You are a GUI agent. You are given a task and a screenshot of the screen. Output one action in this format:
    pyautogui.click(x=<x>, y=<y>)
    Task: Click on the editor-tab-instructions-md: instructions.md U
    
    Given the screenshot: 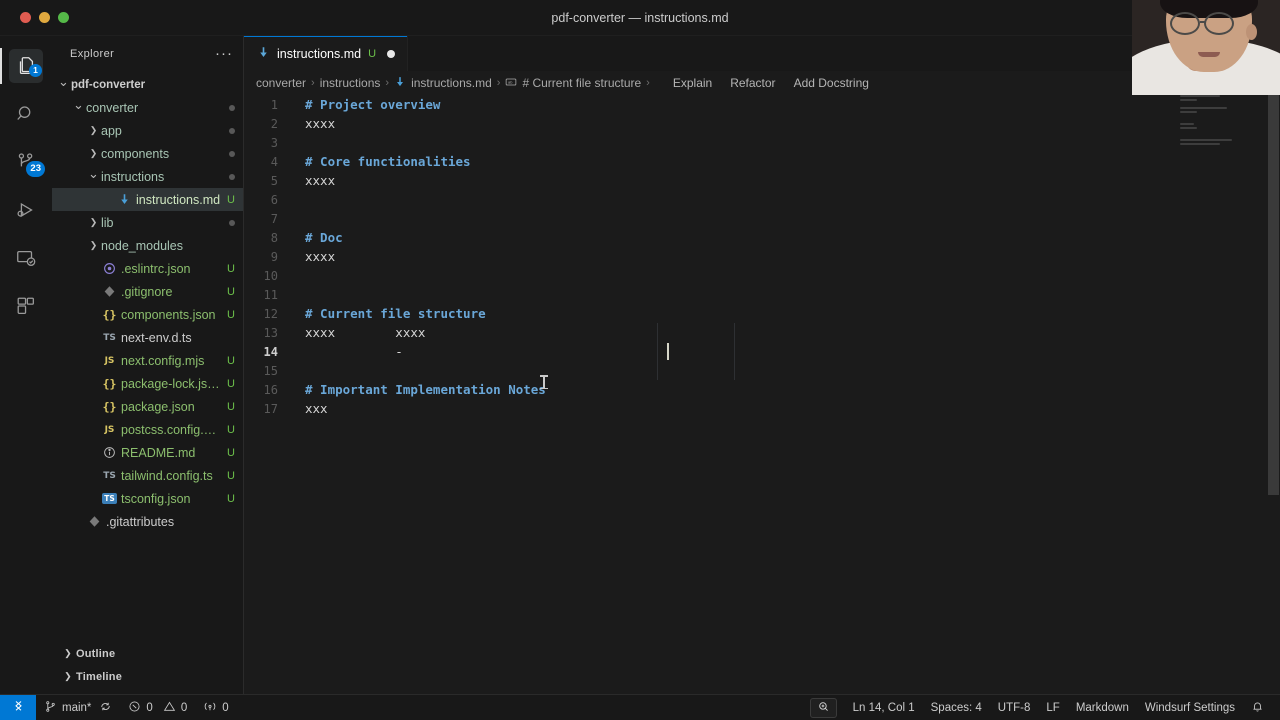 What is the action you would take?
    pyautogui.click(x=326, y=53)
    